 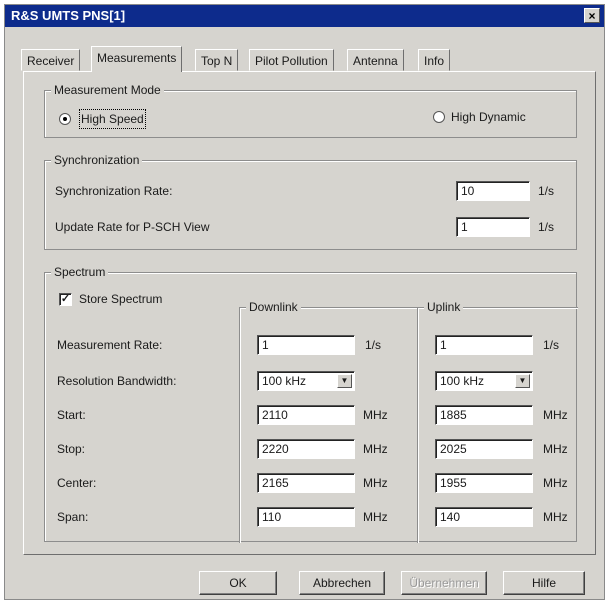 I want to click on meas-rate-label: Measurement Rate:, so click(x=110, y=345).